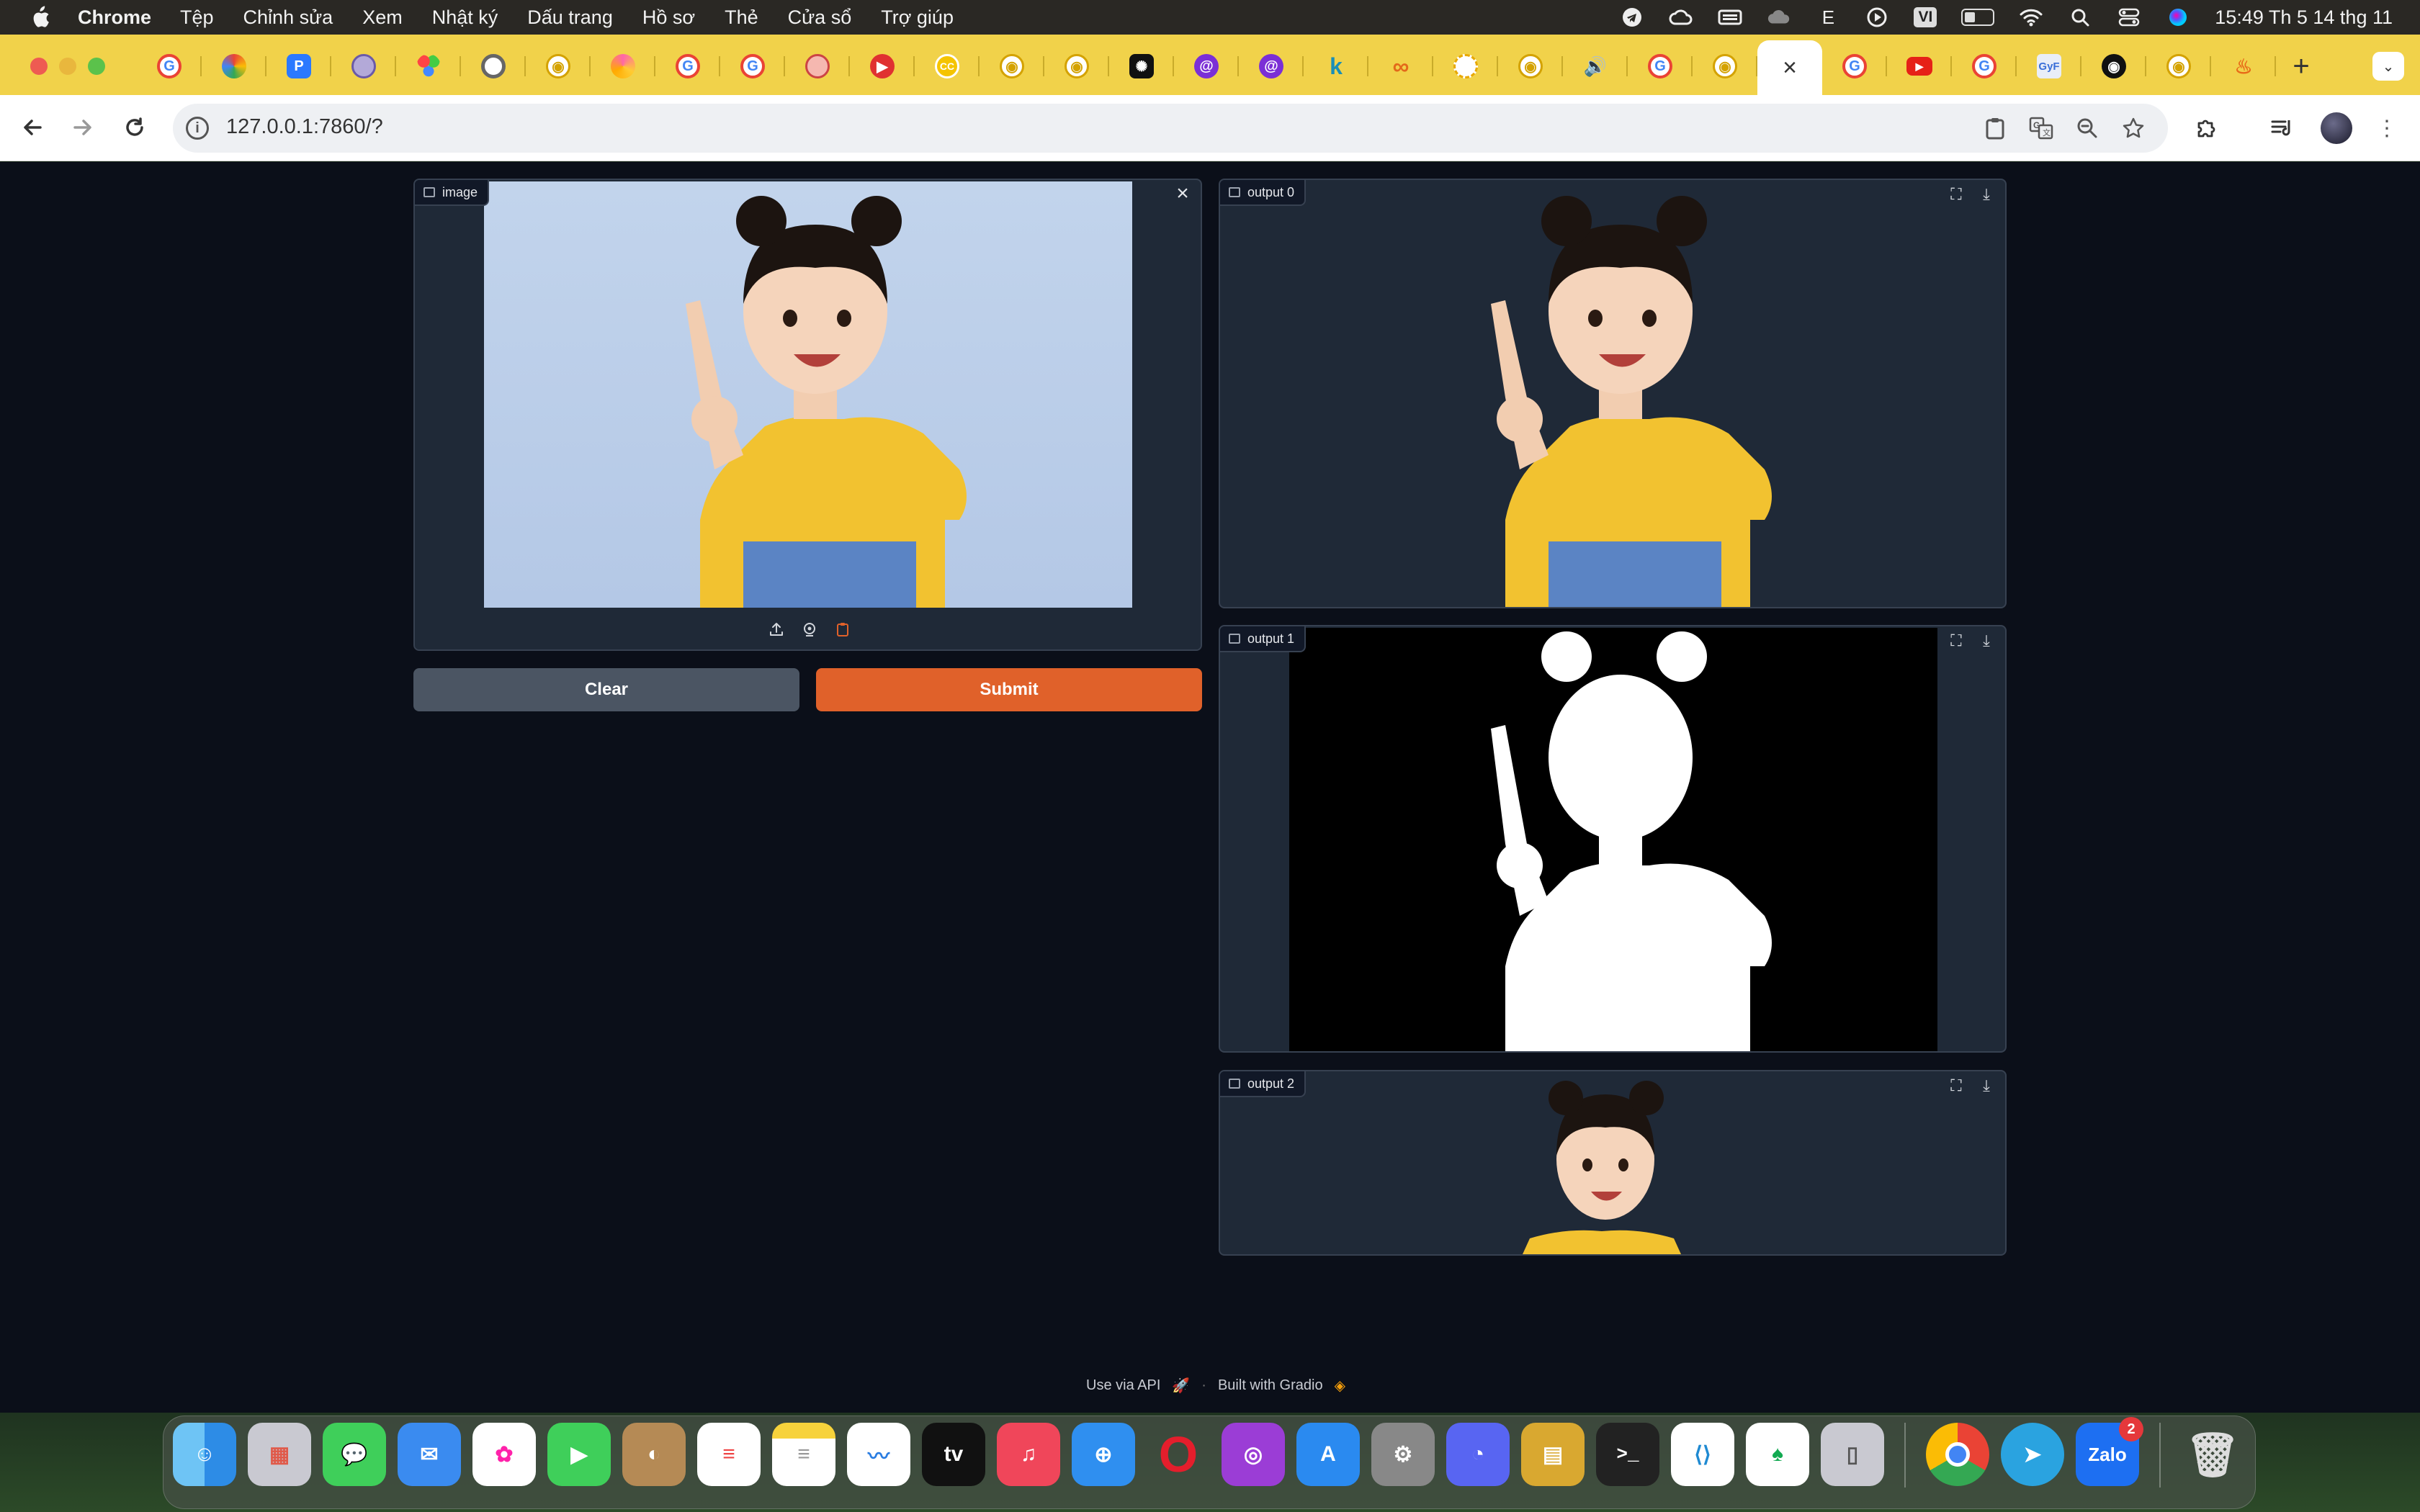  What do you see at coordinates (279, 1454) in the screenshot?
I see `dock-launchpad-icon: ▦` at bounding box center [279, 1454].